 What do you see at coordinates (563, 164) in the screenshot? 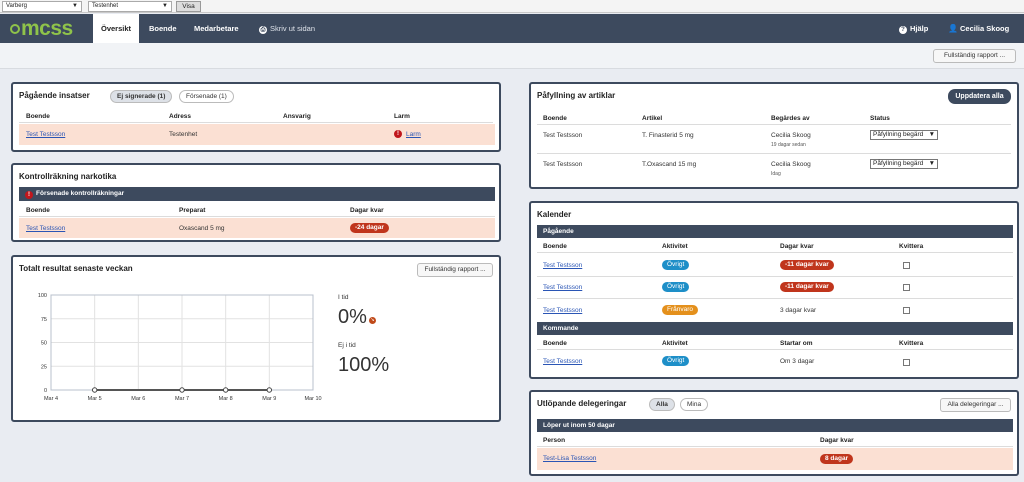
I see `resident-cell: Test Testsson` at bounding box center [563, 164].